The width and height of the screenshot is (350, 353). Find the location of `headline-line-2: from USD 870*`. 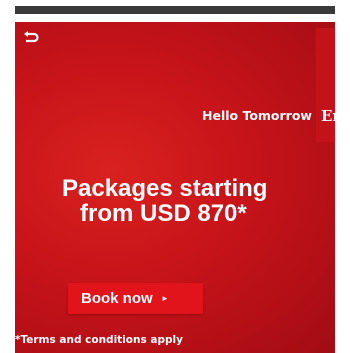

headline-line-2: from USD 870* is located at coordinates (163, 213).